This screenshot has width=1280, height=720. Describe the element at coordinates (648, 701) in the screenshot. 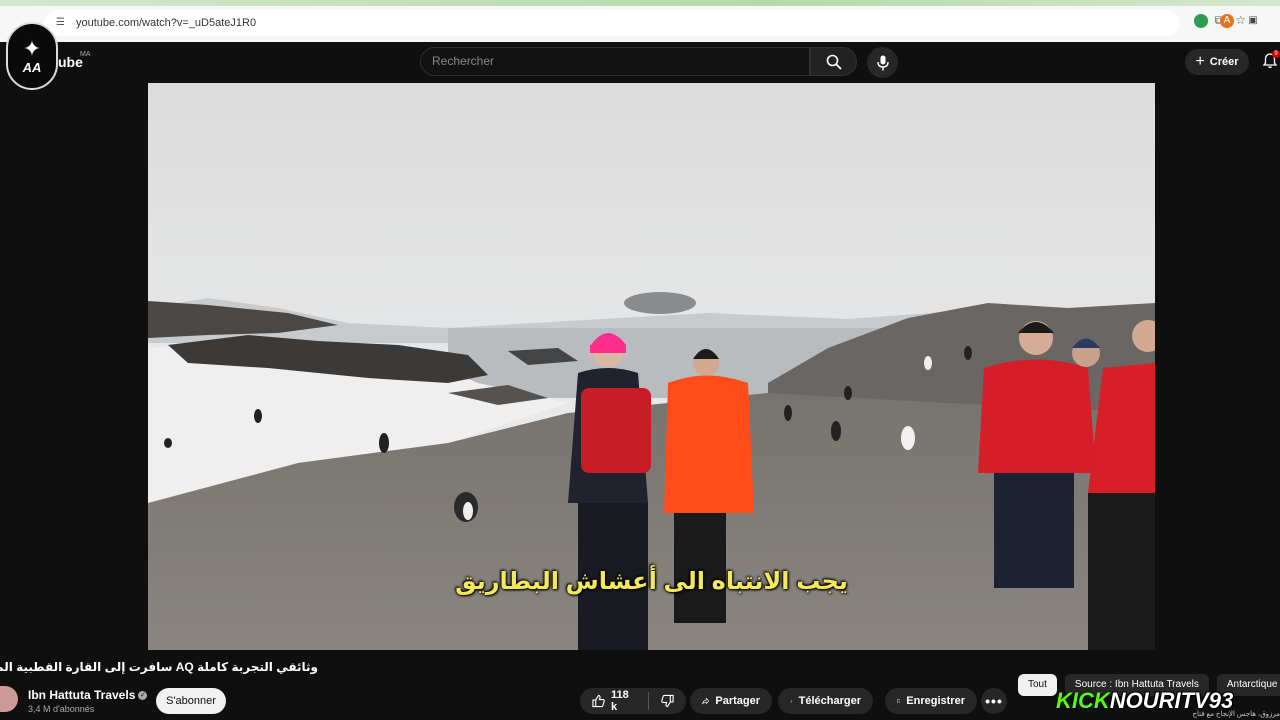

I see `like-divider` at that location.